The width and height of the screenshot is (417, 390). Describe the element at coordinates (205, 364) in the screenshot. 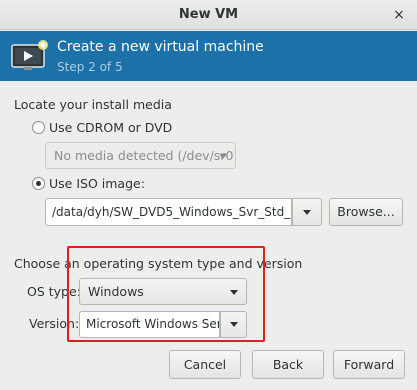

I see `cancel-button: Cancel` at that location.